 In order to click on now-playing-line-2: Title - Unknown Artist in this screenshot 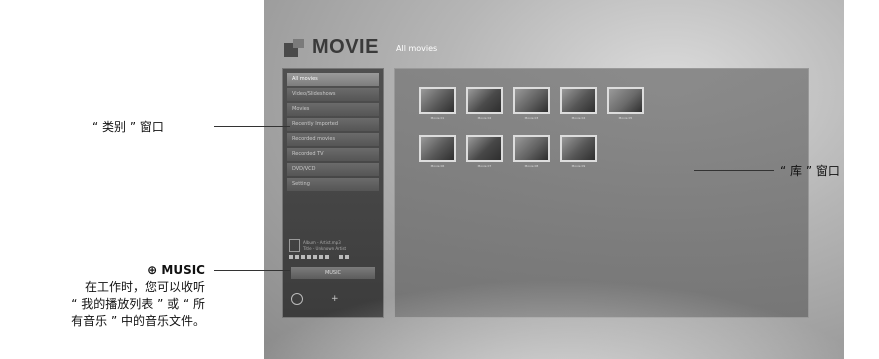, I will do `click(325, 248)`.